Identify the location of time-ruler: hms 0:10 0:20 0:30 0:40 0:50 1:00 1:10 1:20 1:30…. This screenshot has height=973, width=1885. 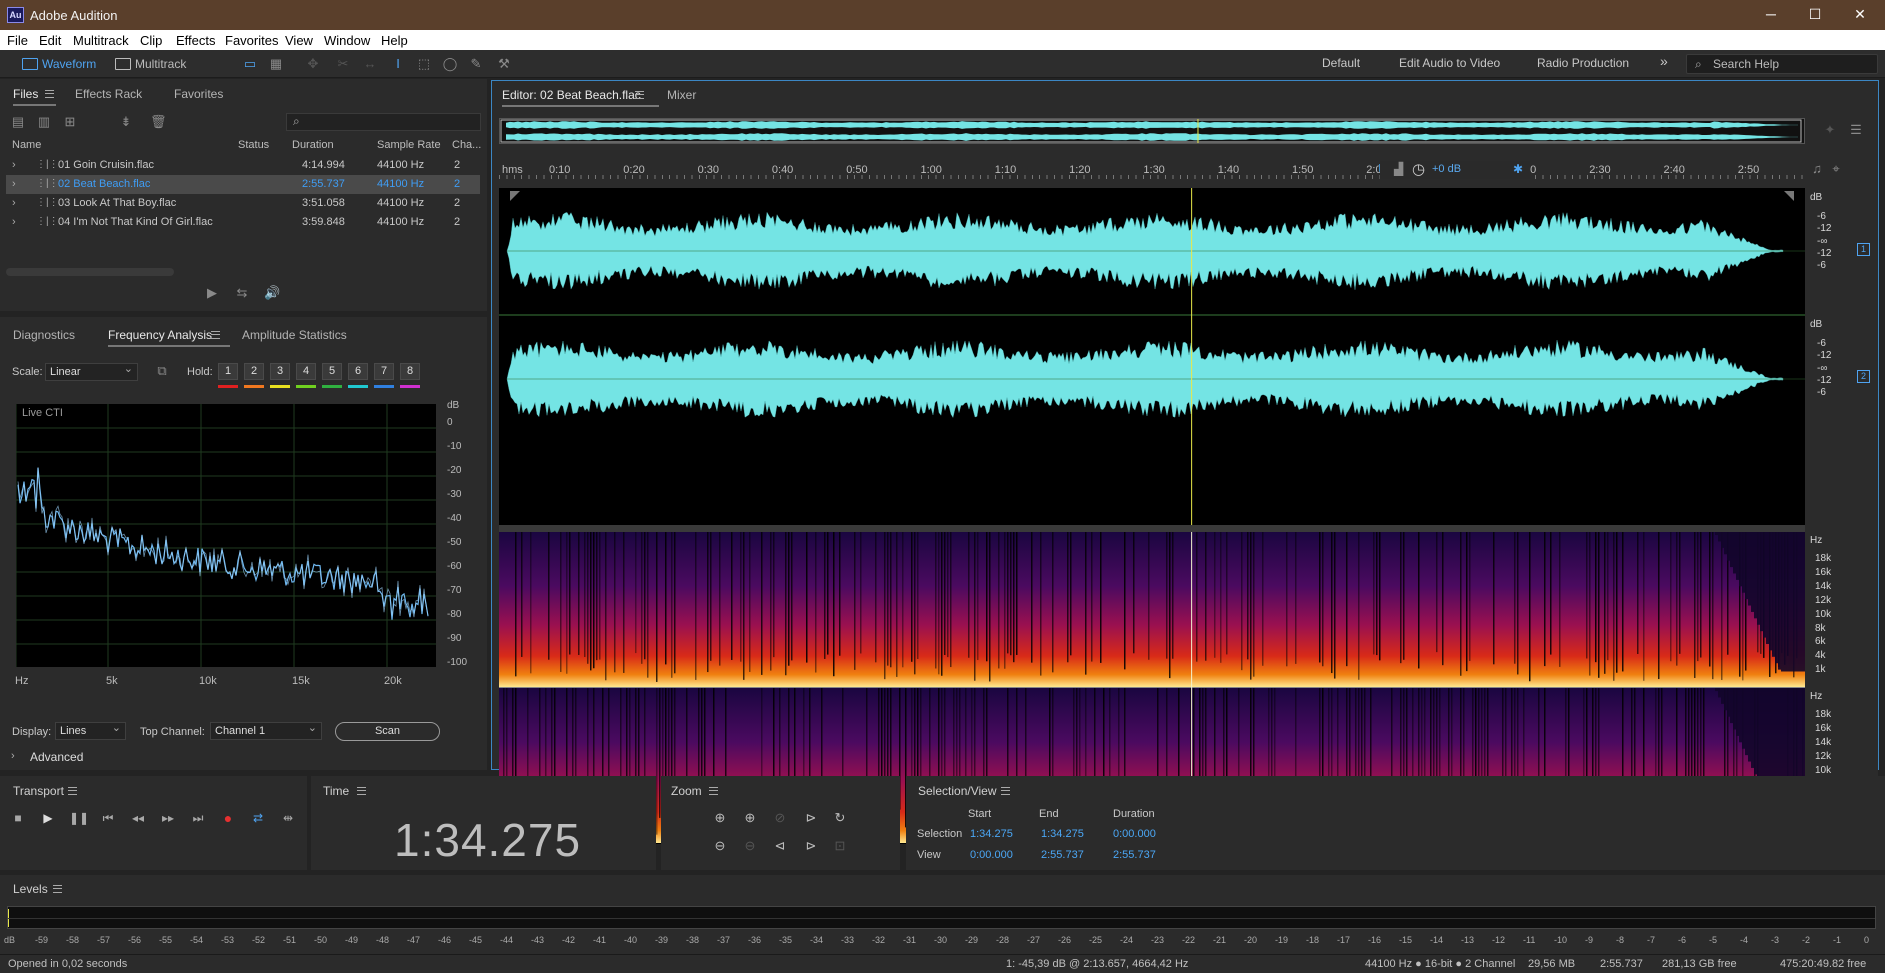
(1152, 170).